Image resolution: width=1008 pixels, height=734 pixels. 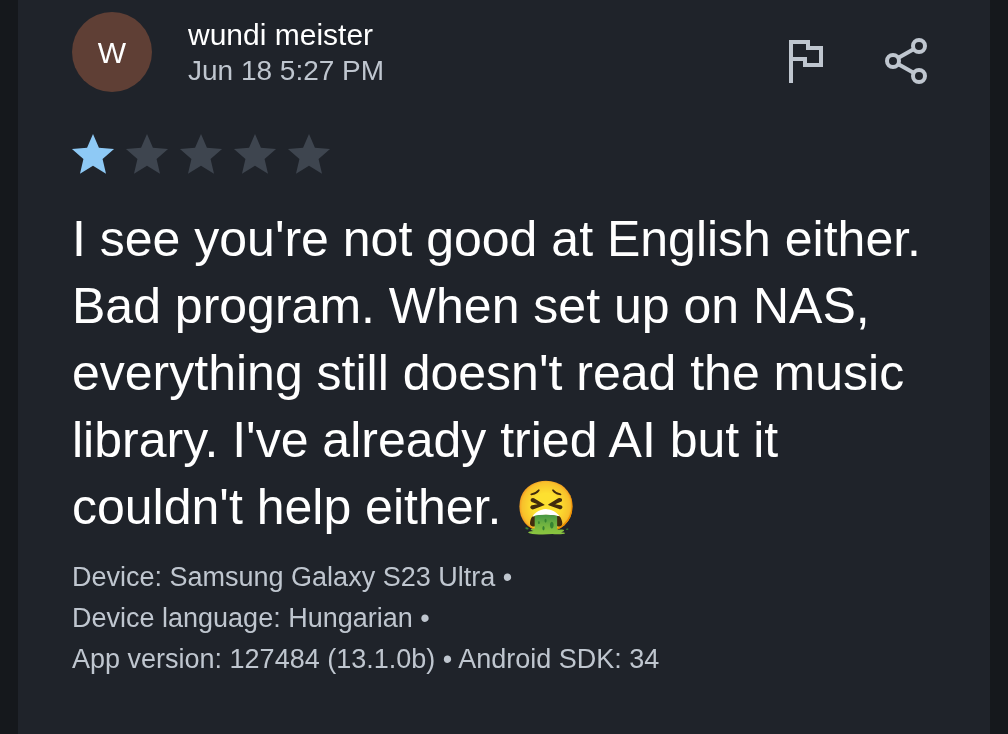 What do you see at coordinates (293, 577) in the screenshot?
I see `device-info: Device: Samsung Galaxy S23 Ultra •` at bounding box center [293, 577].